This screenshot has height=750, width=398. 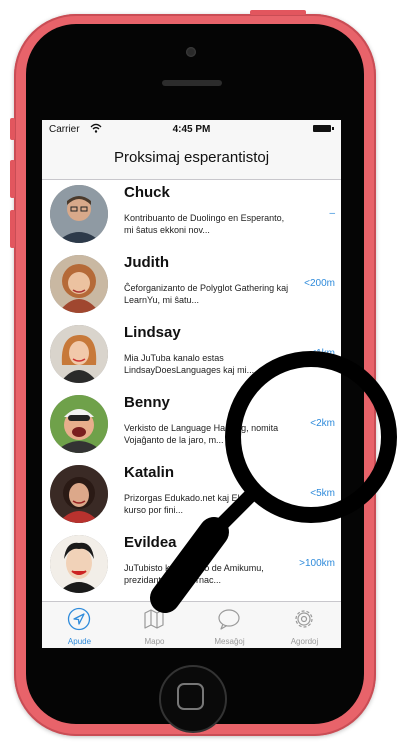 I want to click on page-title: Proksimaj esperantistoj, so click(x=191, y=157).